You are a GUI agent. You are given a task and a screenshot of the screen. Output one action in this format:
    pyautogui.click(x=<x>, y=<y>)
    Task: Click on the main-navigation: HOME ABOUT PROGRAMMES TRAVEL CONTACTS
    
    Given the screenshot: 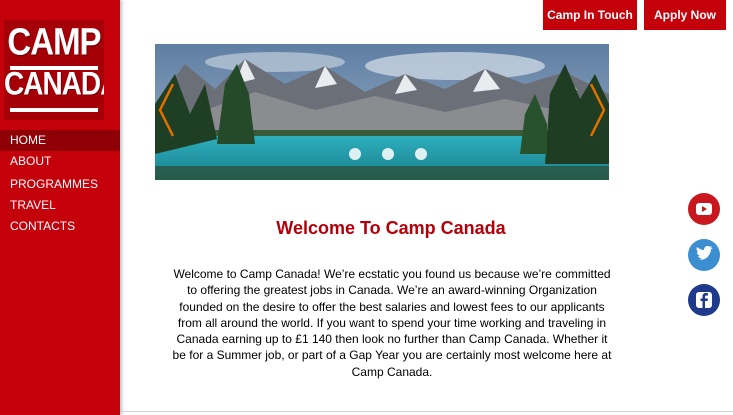 What is the action you would take?
    pyautogui.click(x=60, y=183)
    